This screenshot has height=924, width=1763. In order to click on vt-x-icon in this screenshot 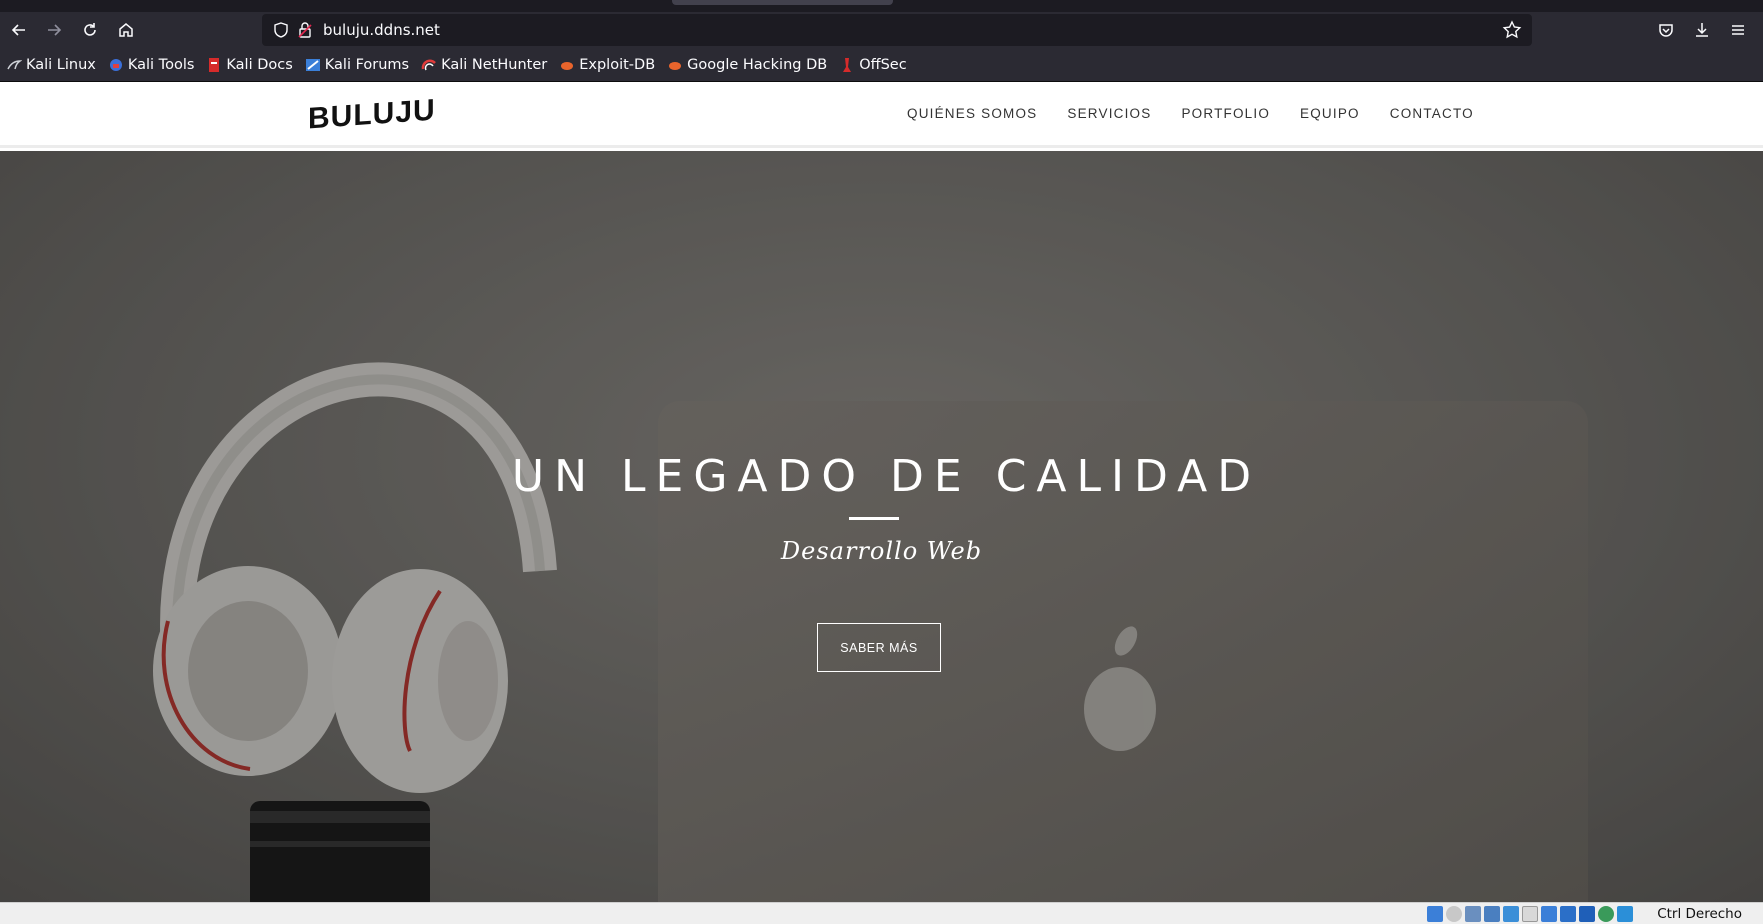, I will do `click(1587, 914)`.